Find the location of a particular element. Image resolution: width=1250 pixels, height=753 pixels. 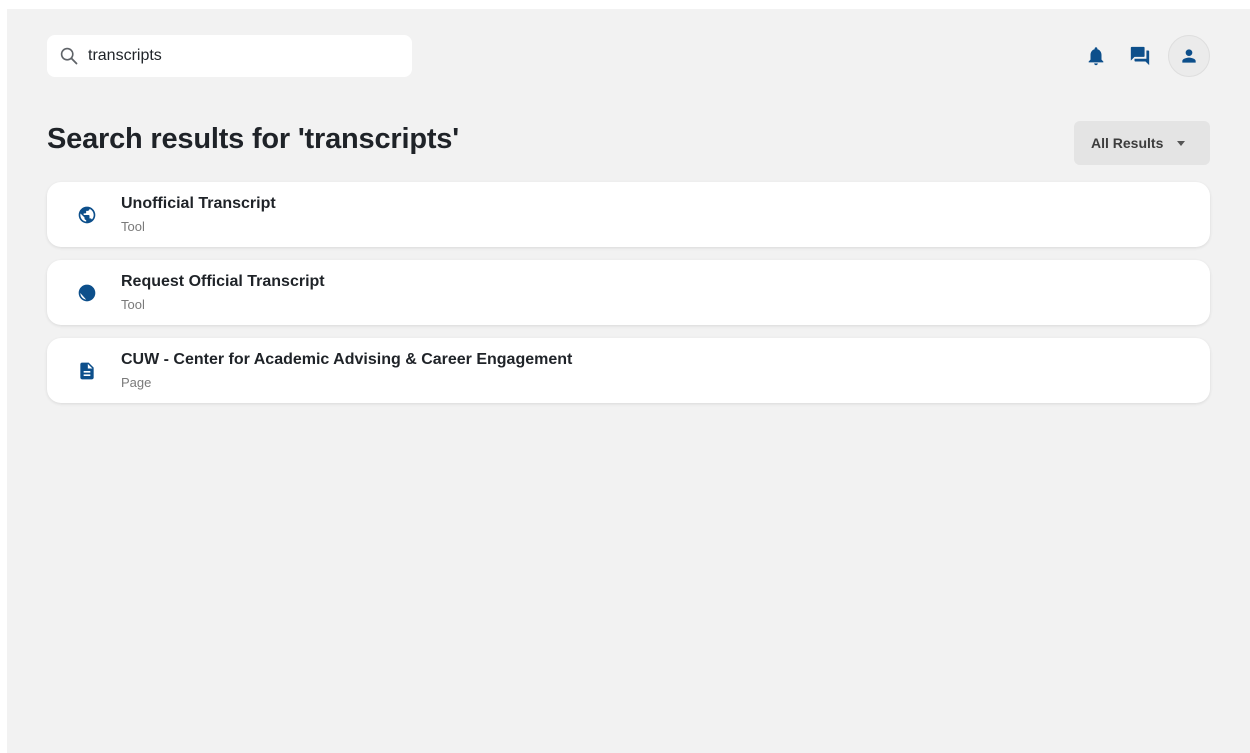

result-item: Unofficial Transcript Tool is located at coordinates (628, 214).